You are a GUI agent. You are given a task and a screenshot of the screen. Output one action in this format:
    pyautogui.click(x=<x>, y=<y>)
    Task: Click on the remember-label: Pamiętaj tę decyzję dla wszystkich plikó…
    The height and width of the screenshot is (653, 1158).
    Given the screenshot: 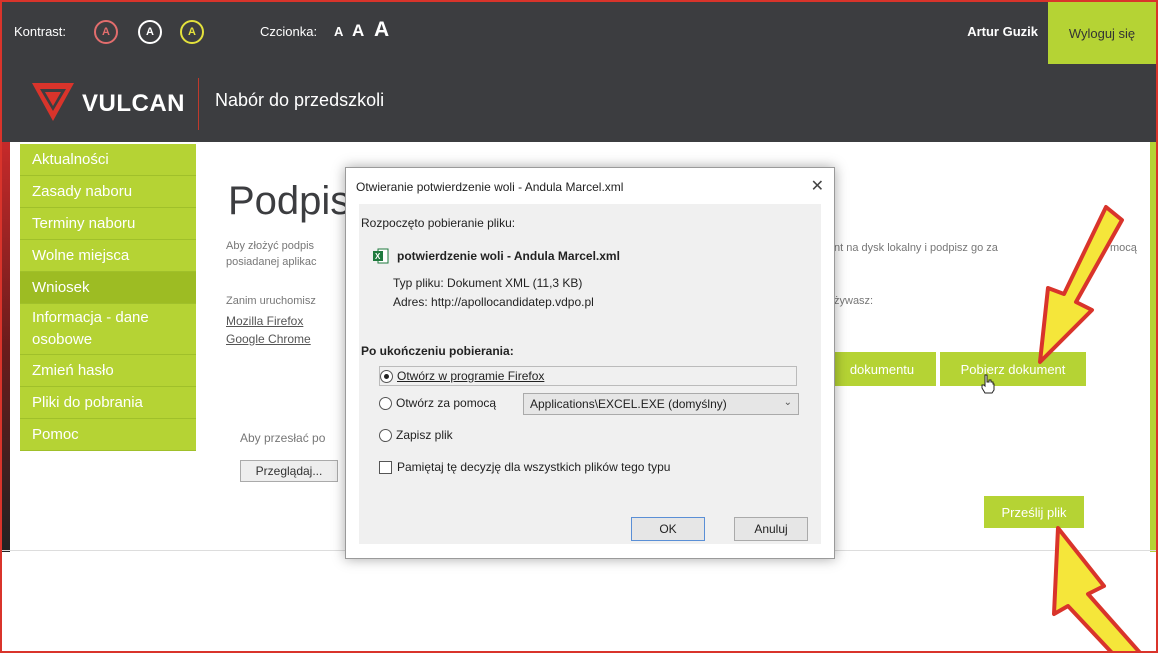 What is the action you would take?
    pyautogui.click(x=534, y=467)
    